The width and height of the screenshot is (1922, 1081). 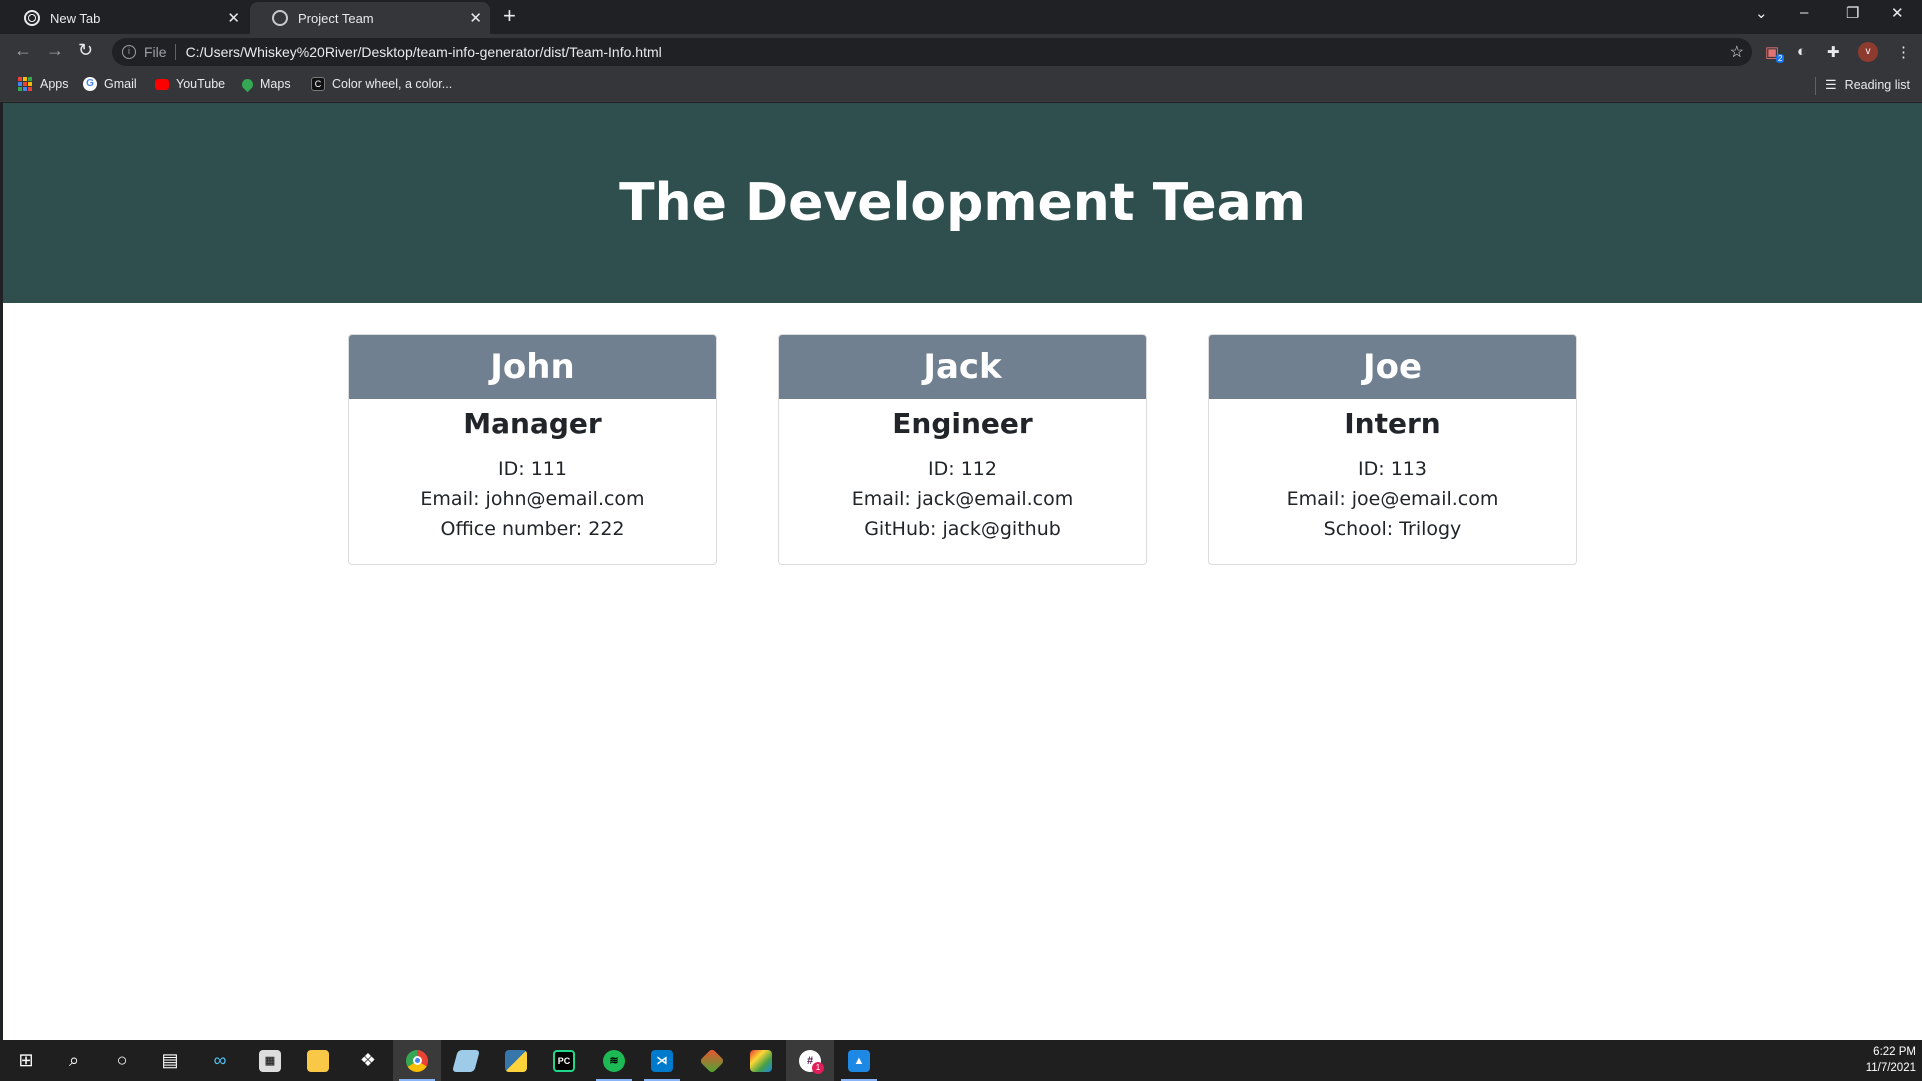 What do you see at coordinates (1868, 52) in the screenshot?
I see `profile-avatar: v` at bounding box center [1868, 52].